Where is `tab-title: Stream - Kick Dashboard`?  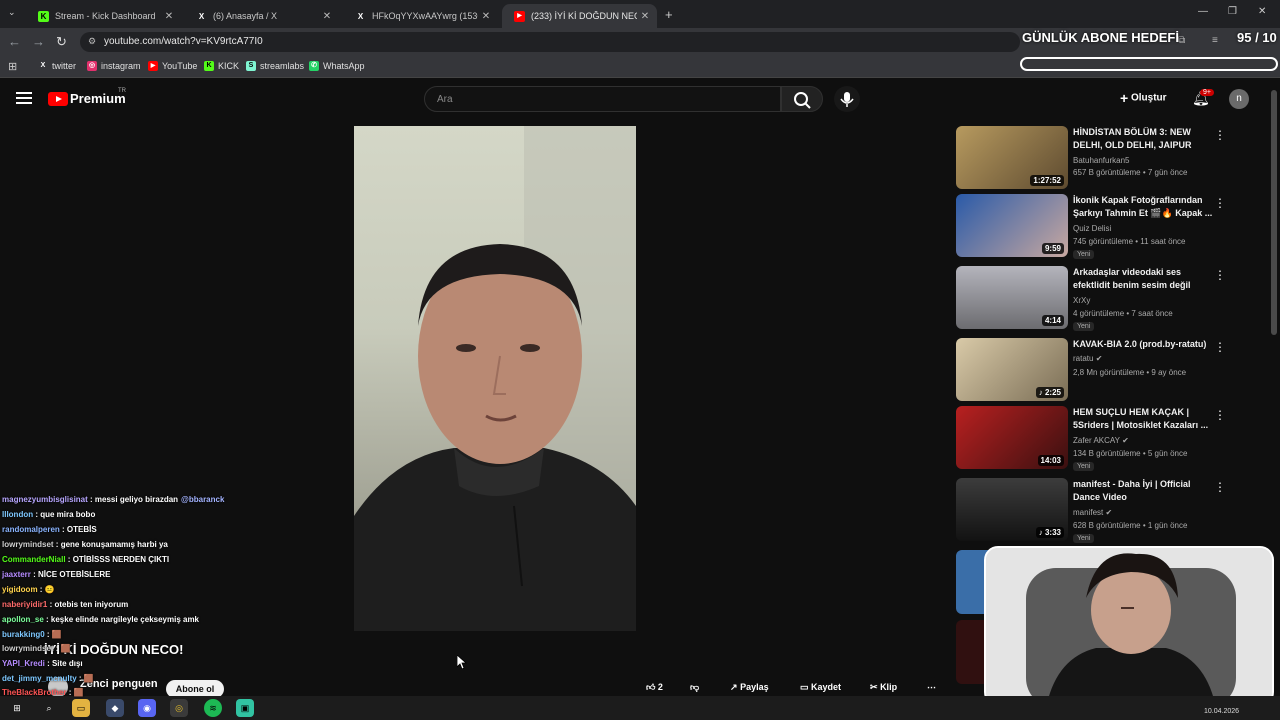
tab-title: Stream - Kick Dashboard is located at coordinates (105, 16).